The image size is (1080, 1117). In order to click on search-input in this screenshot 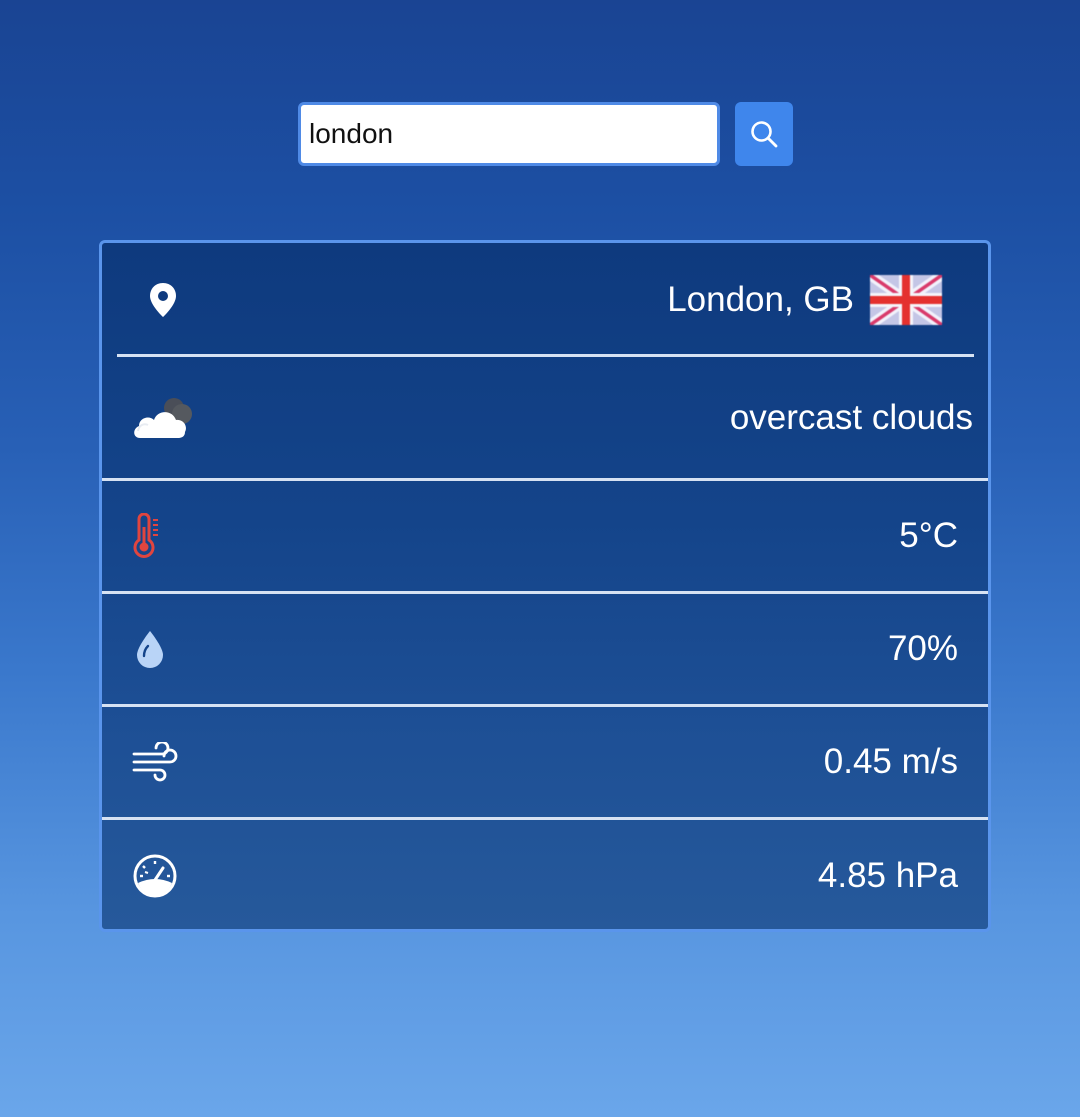, I will do `click(509, 134)`.